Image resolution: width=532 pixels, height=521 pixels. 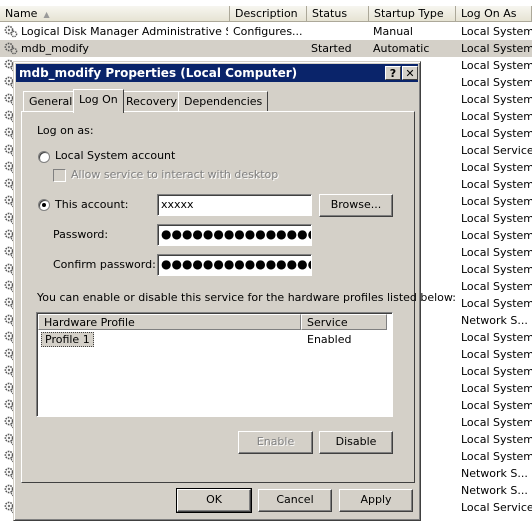 What do you see at coordinates (175, 174) in the screenshot?
I see `allow-interact-label: Allow service to interact with desktop` at bounding box center [175, 174].